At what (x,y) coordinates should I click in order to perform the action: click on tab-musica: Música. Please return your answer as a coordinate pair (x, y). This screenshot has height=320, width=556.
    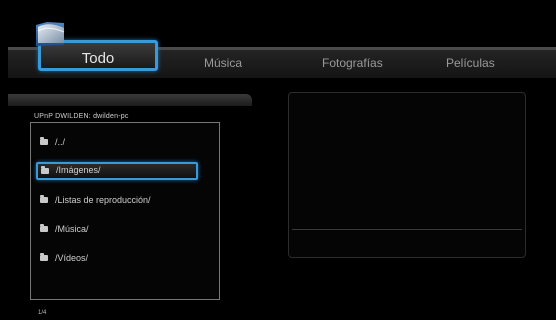
    Looking at the image, I should click on (223, 63).